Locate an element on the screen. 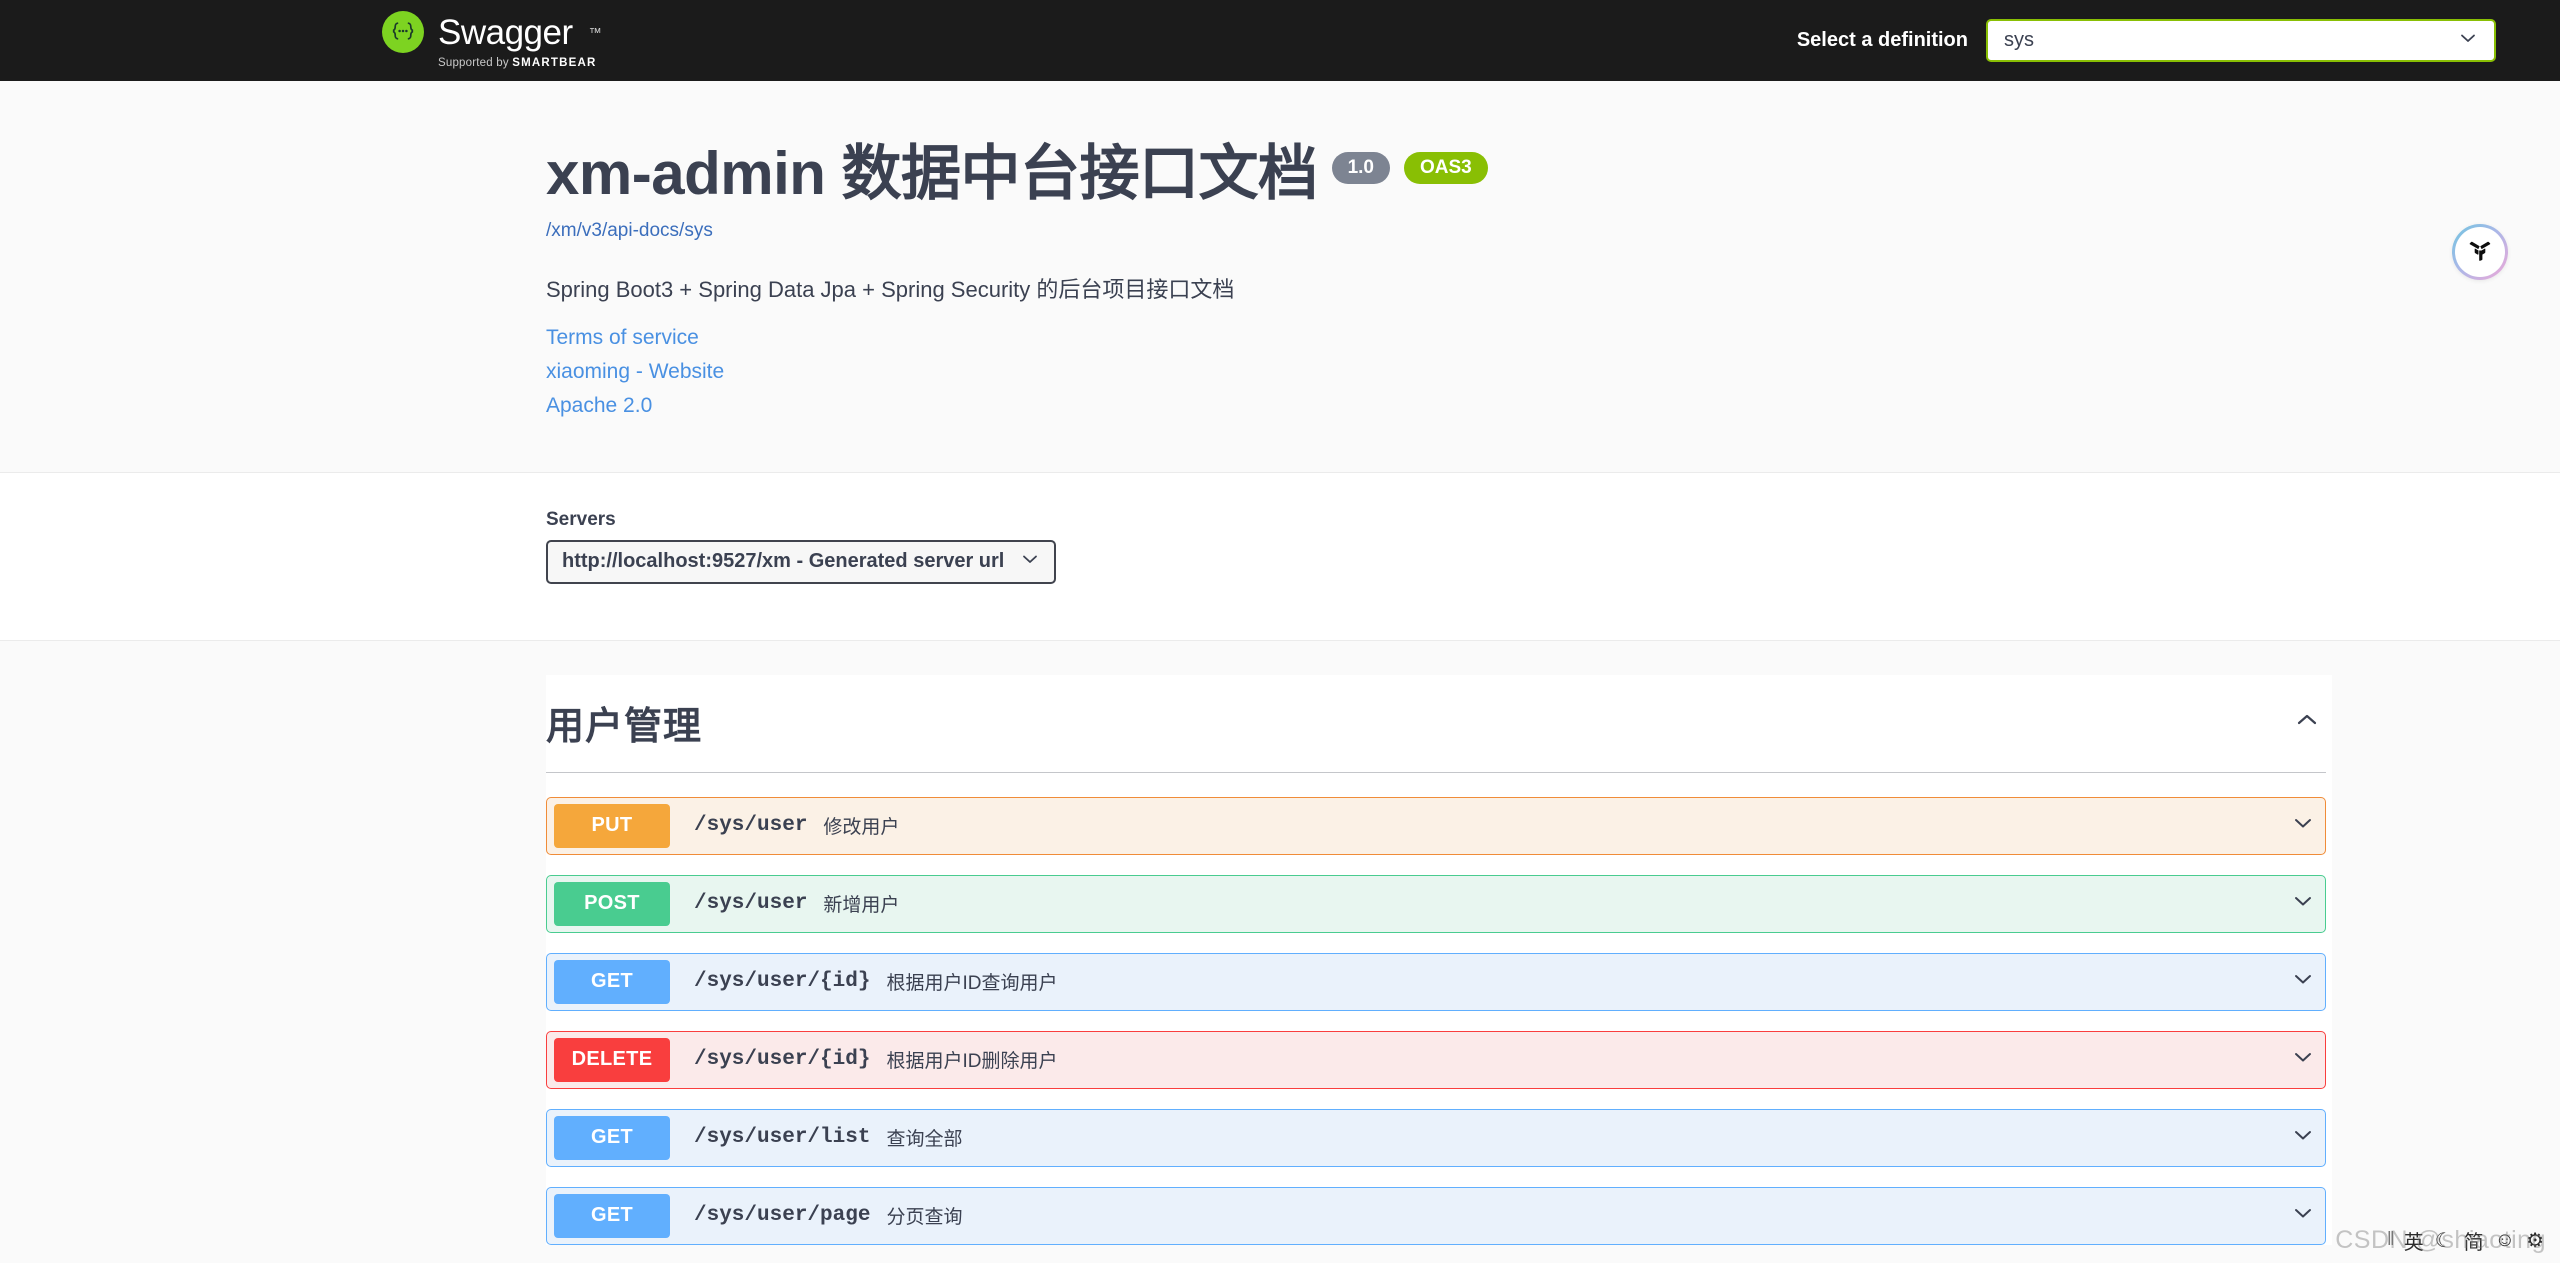  definition-select: sys is located at coordinates (2241, 40).